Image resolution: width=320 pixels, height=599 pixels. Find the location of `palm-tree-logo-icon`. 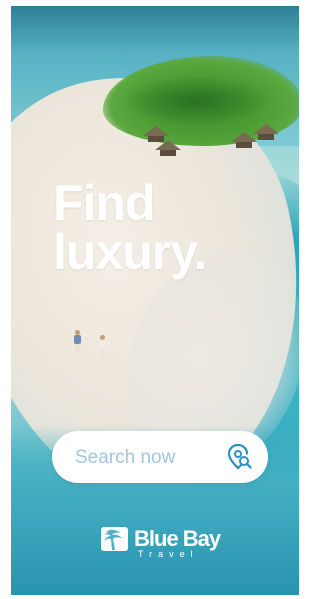

palm-tree-logo-icon is located at coordinates (115, 539).